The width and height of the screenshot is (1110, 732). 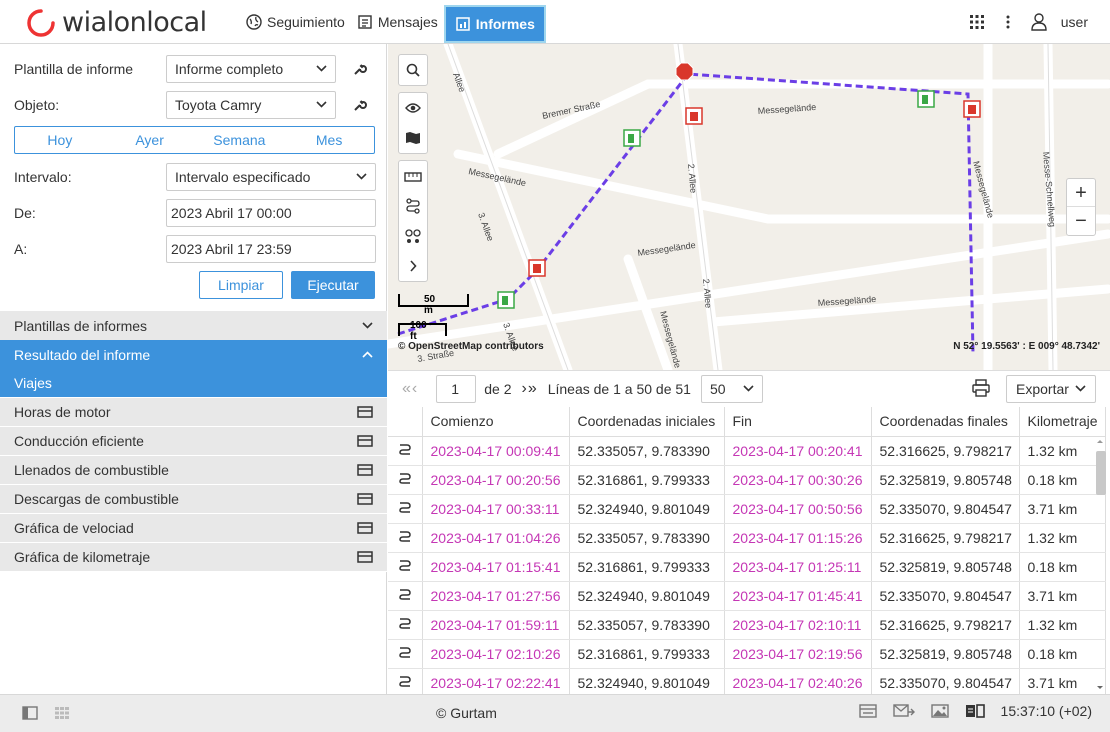 What do you see at coordinates (496, 567) in the screenshot?
I see `start-time: 2023-04-17 01:15:41` at bounding box center [496, 567].